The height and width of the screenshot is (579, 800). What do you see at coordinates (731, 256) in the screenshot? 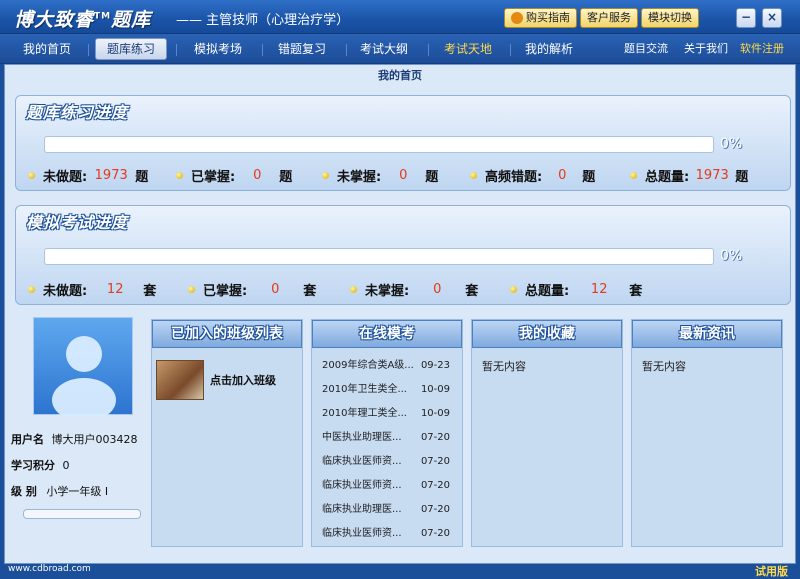
I see `exam-progress-percent: 0%` at bounding box center [731, 256].